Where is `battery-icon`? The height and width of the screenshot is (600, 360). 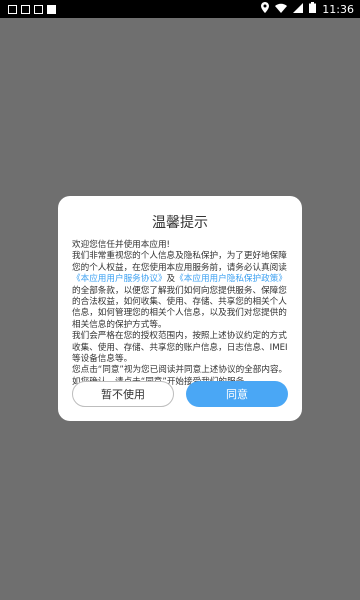
battery-icon is located at coordinates (313, 9).